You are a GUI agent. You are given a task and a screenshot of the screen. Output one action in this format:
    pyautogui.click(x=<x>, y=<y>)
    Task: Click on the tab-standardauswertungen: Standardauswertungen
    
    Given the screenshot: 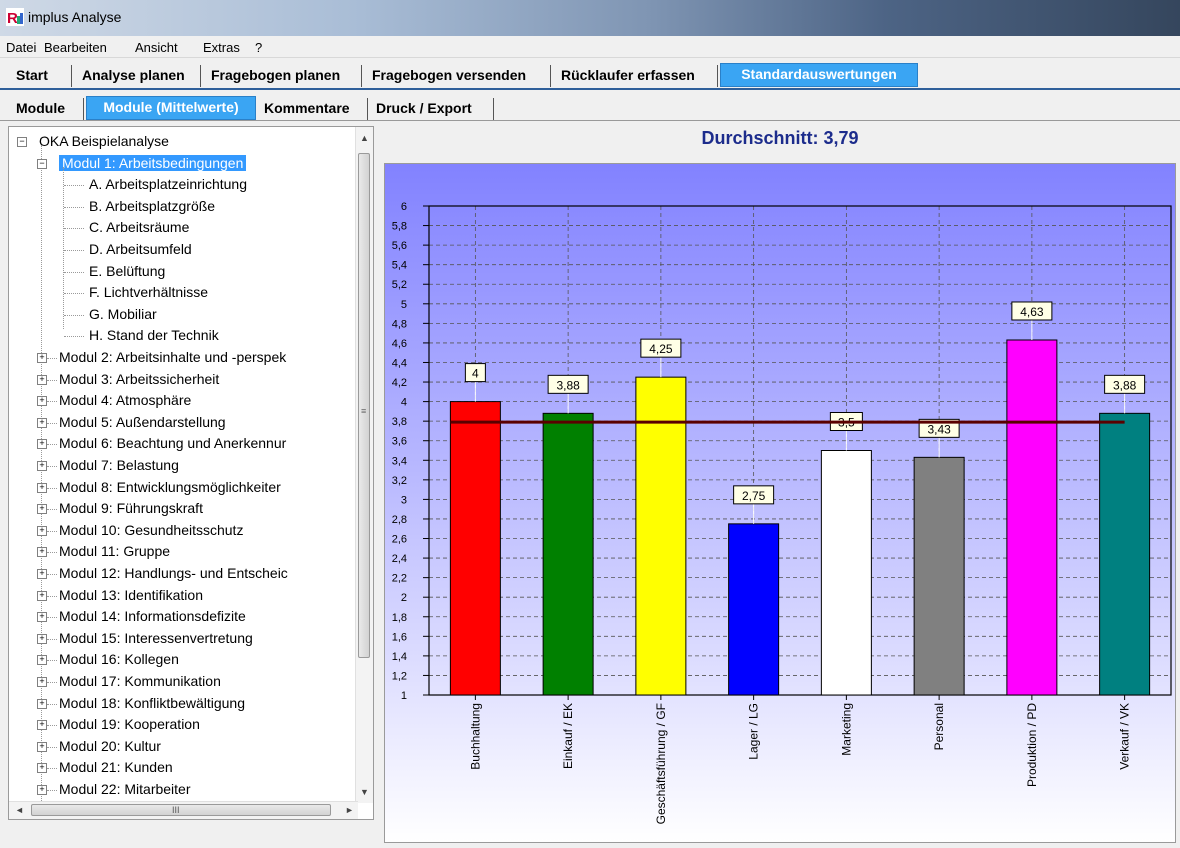 What is the action you would take?
    pyautogui.click(x=819, y=75)
    